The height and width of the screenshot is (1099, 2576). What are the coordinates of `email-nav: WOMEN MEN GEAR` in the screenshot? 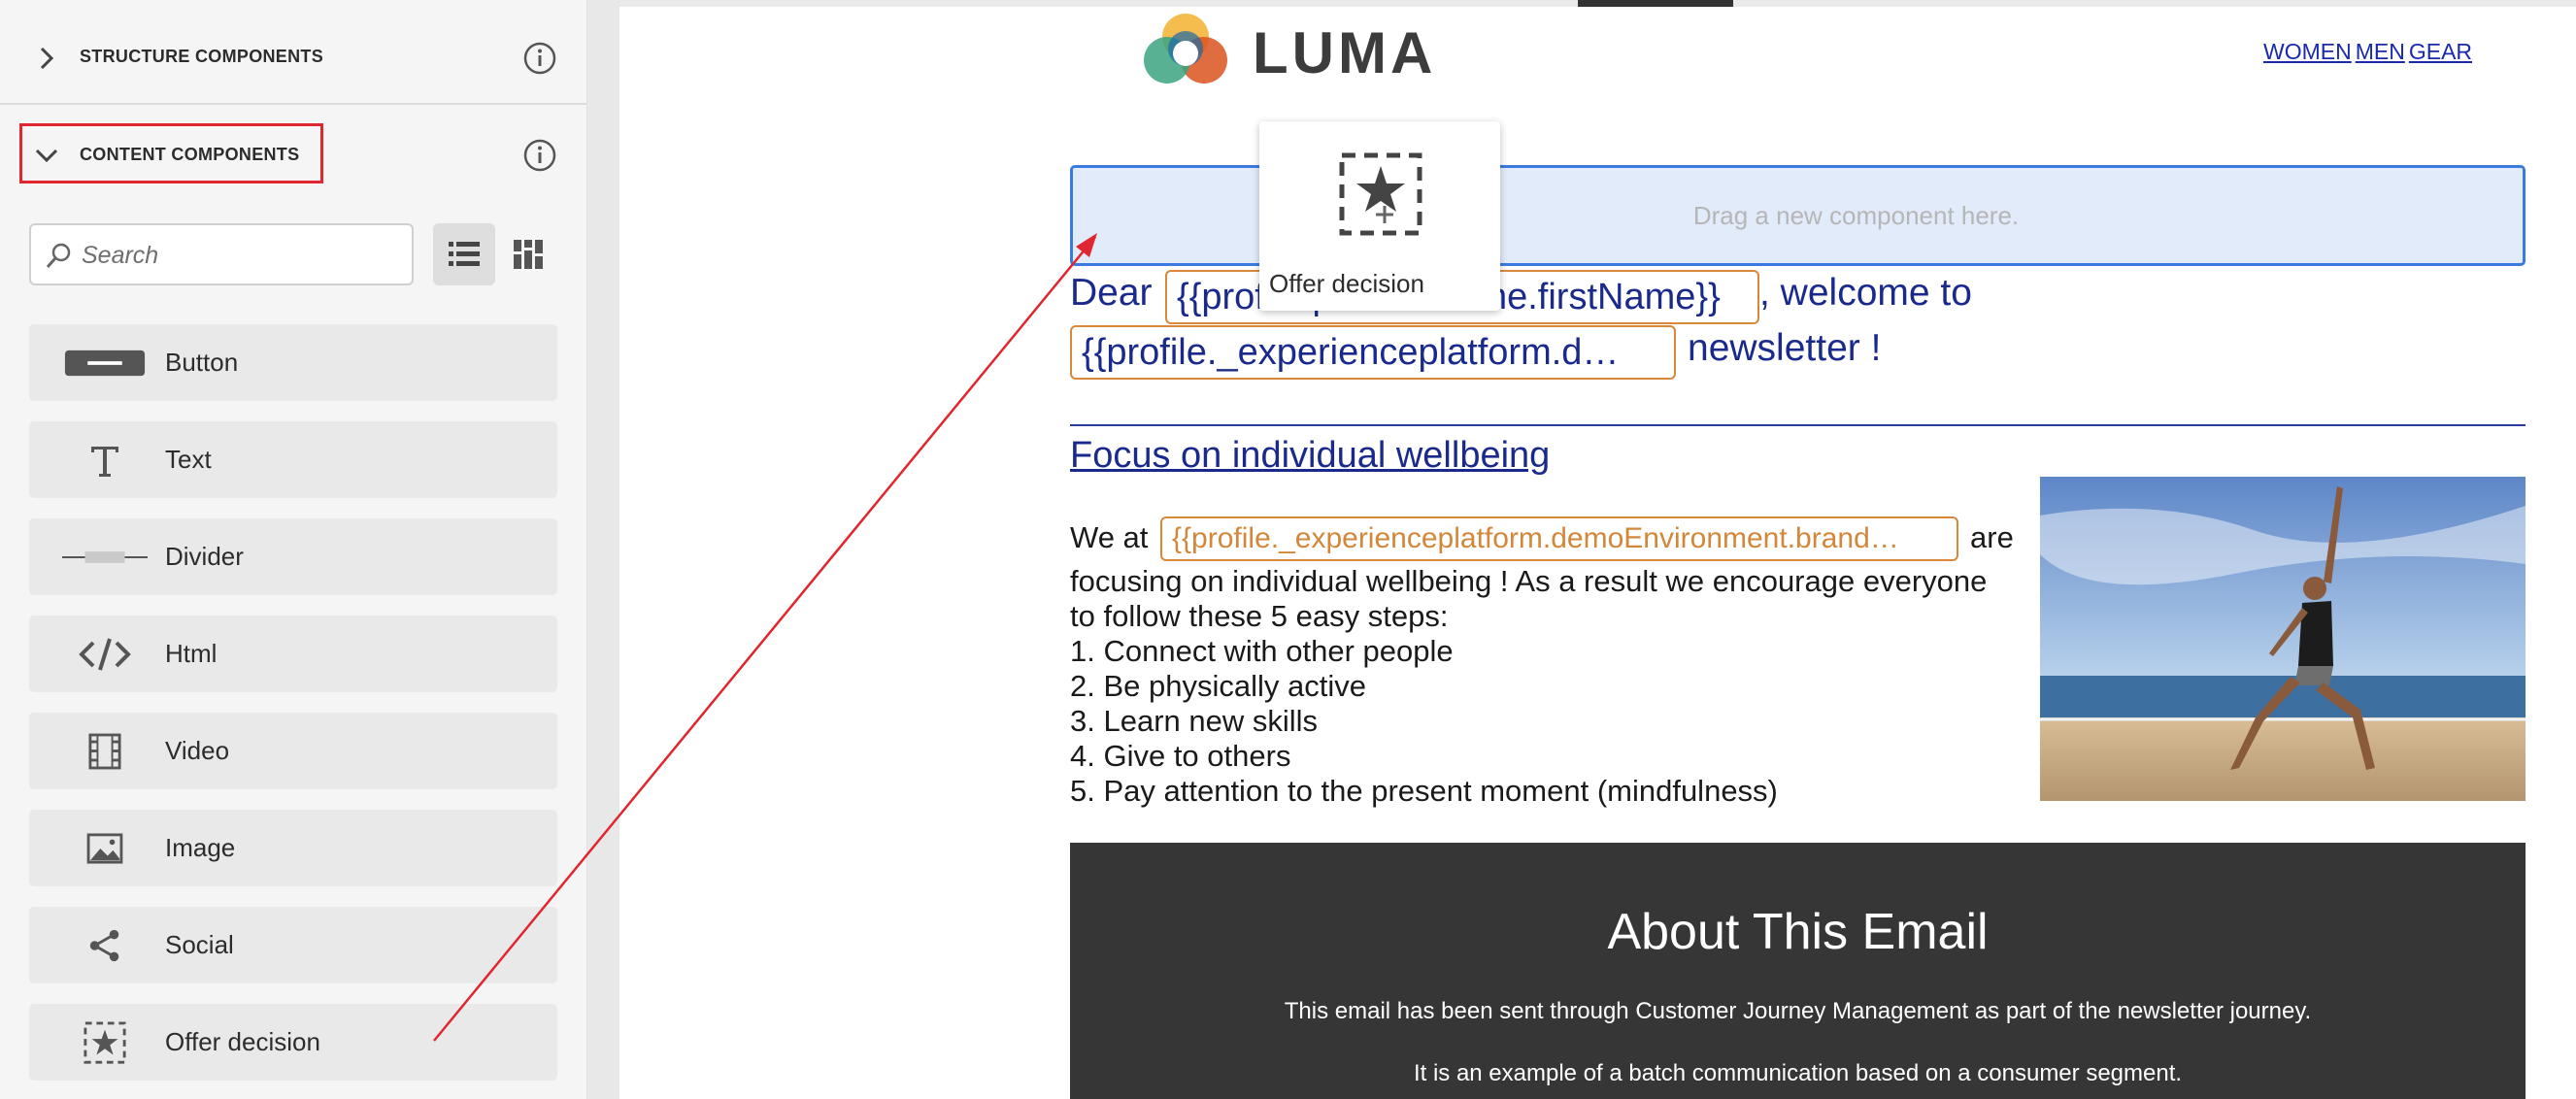 It's located at (2369, 52).